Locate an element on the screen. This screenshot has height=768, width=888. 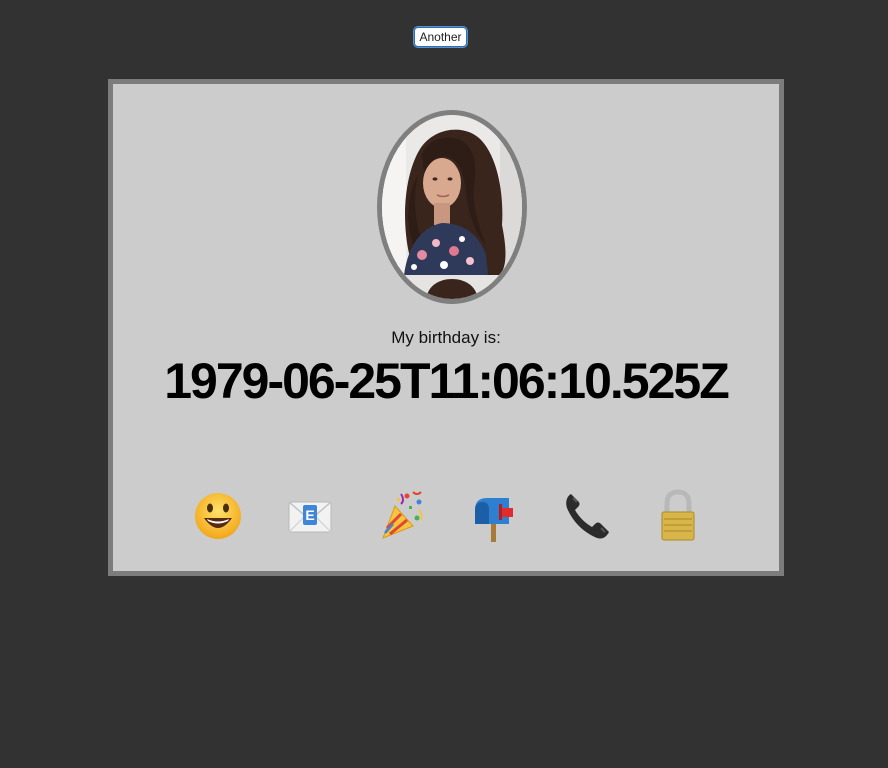
profile-photo is located at coordinates (452, 207).